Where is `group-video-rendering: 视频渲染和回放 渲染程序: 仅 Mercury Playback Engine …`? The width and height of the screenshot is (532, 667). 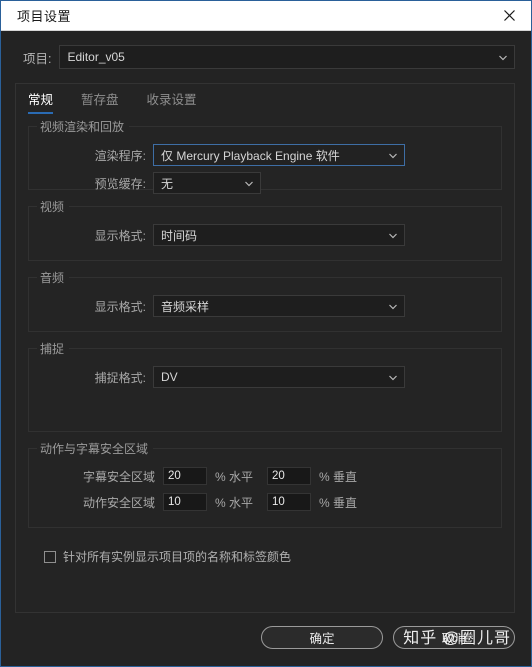
group-video-rendering: 视频渲染和回放 渲染程序: 仅 Mercury Playback Engine … is located at coordinates (265, 156).